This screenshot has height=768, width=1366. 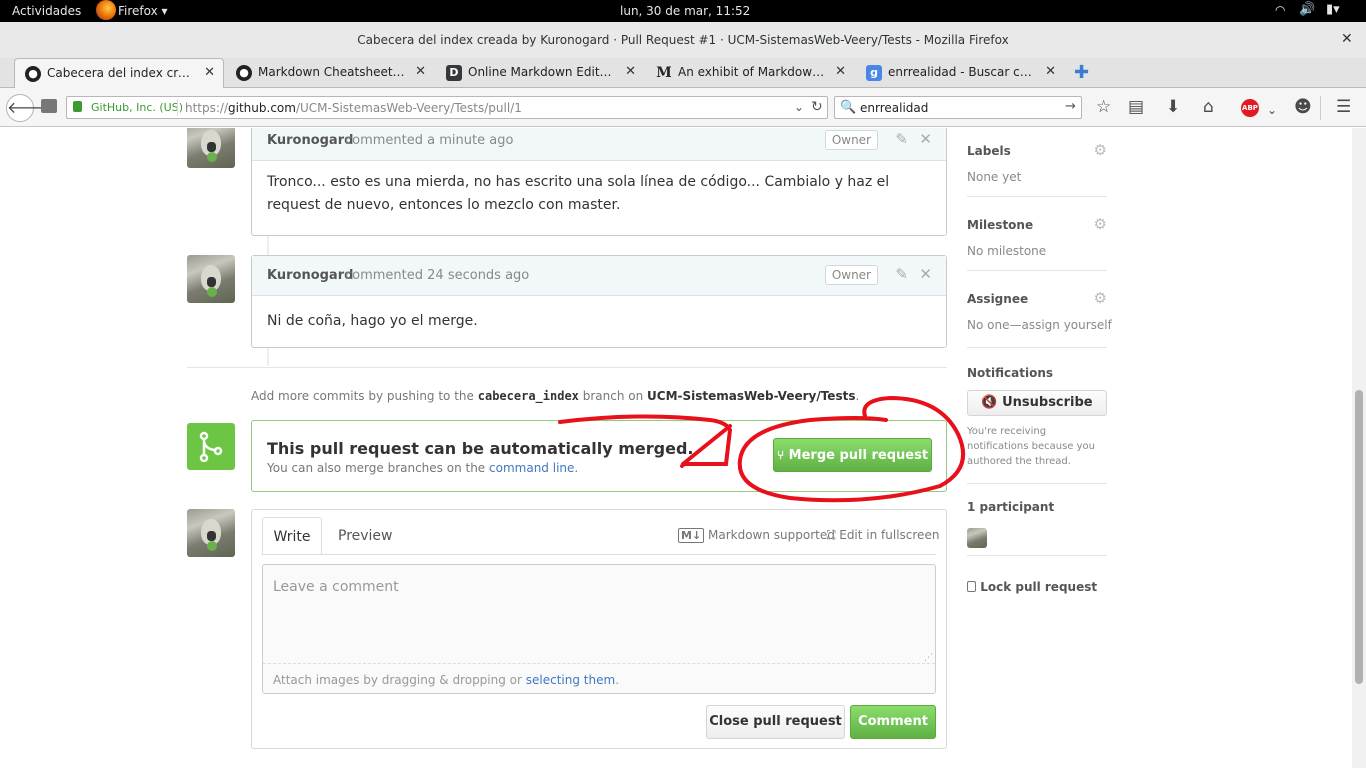 I want to click on home-icon: ⌂, so click(x=1208, y=107).